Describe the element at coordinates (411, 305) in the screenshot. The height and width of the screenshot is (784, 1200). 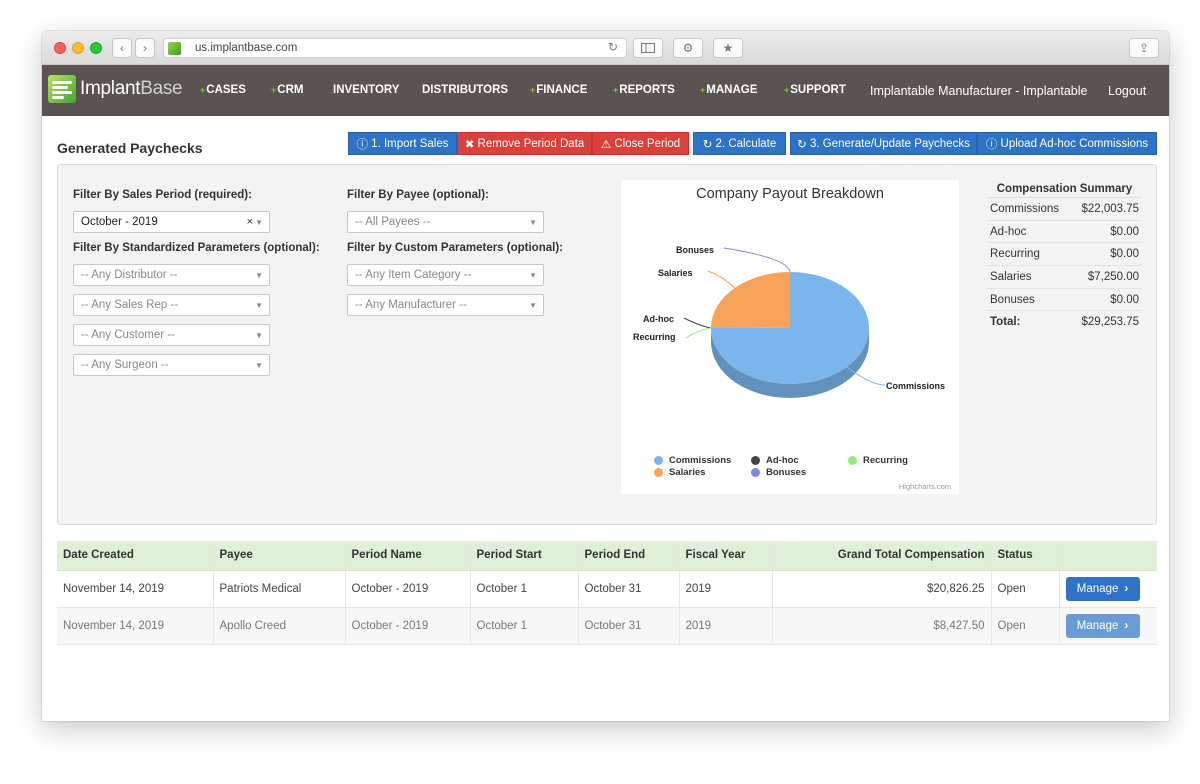
I see `manufacturer-placeholder: -- Any Manufacturer --` at that location.